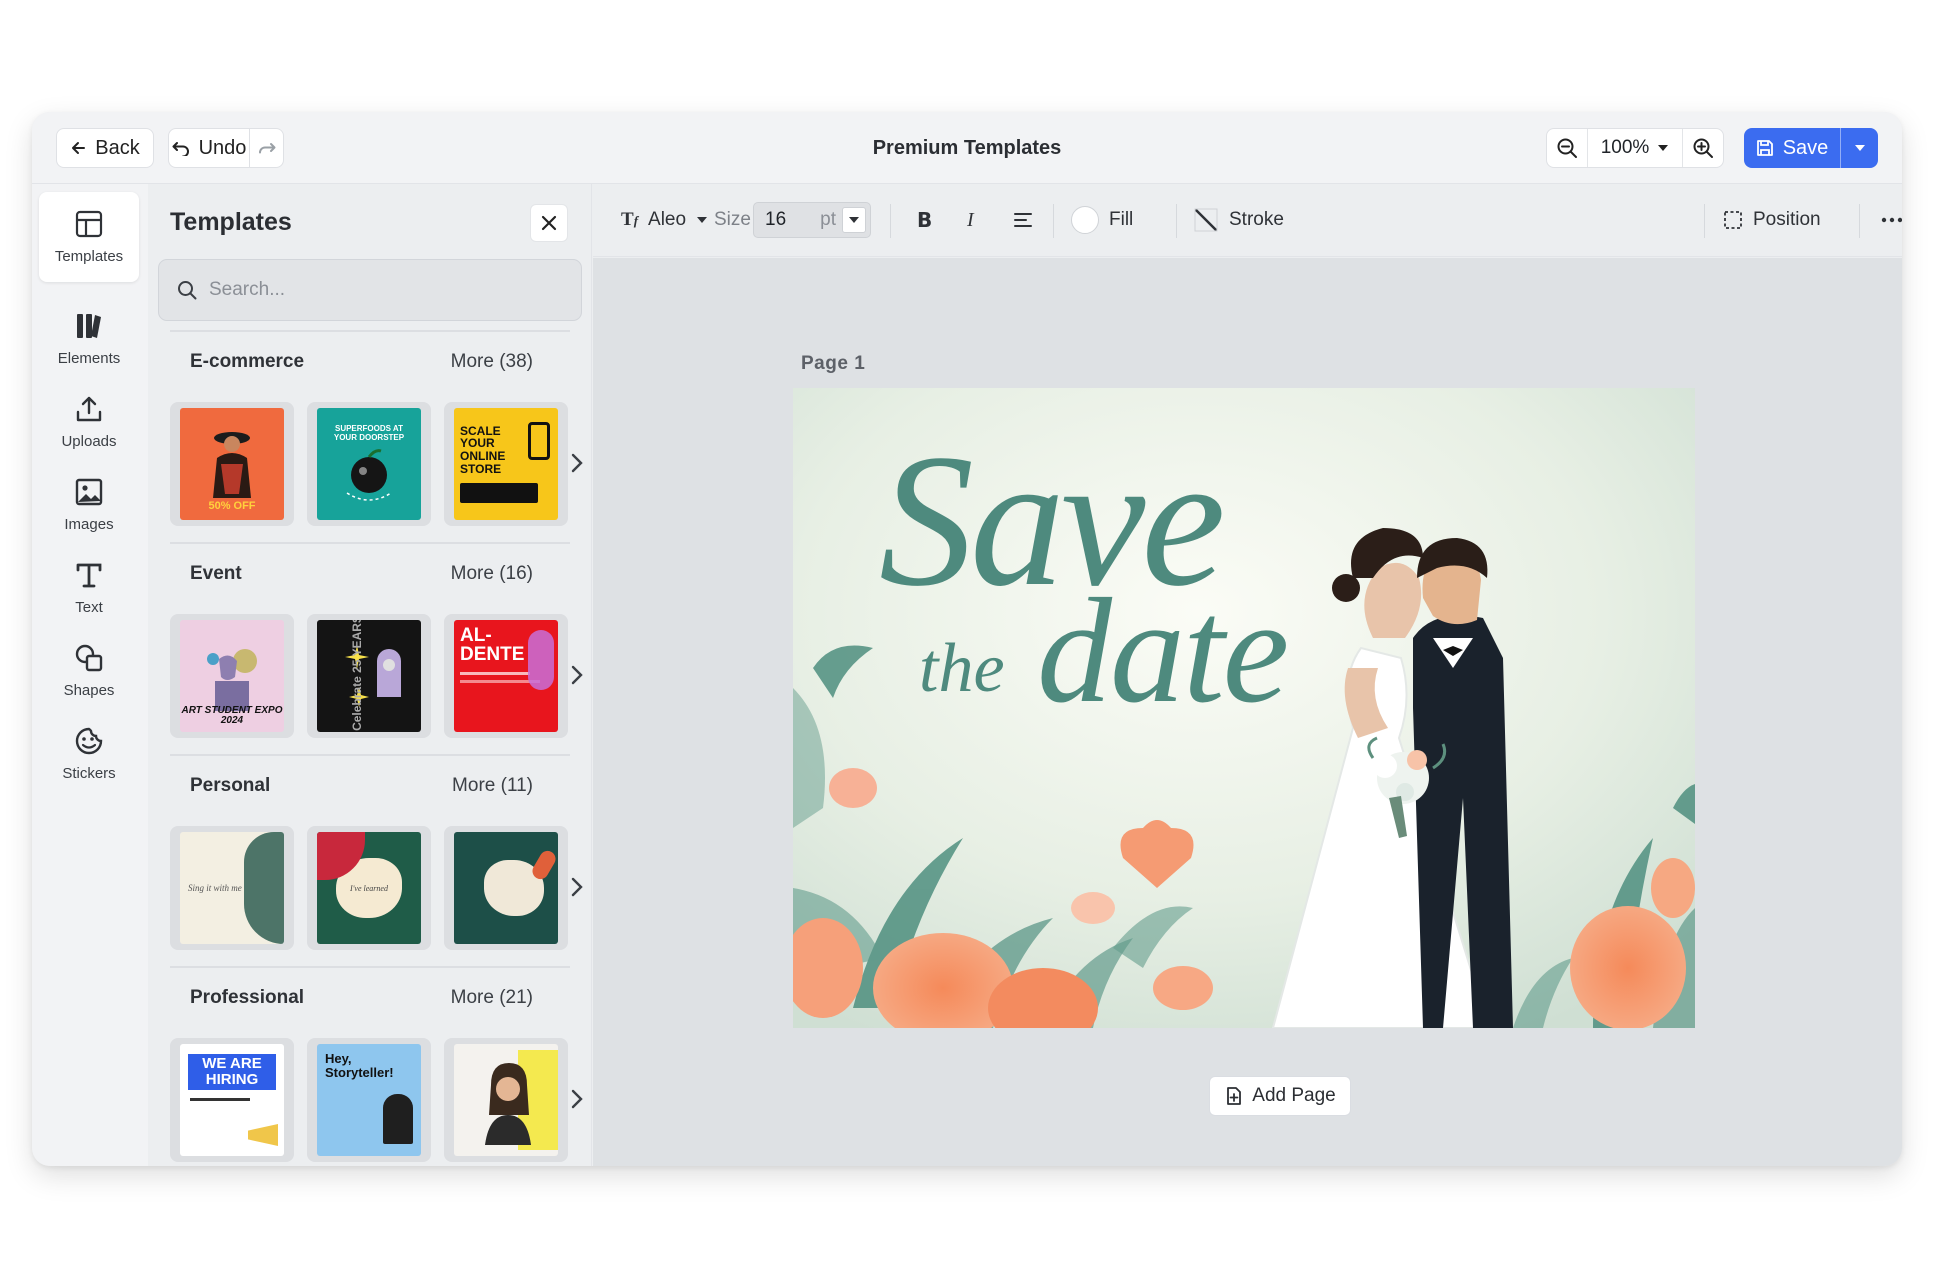 Image resolution: width=1934 pixels, height=1280 pixels. Describe the element at coordinates (962, 669) in the screenshot. I see `headline-the: the` at that location.